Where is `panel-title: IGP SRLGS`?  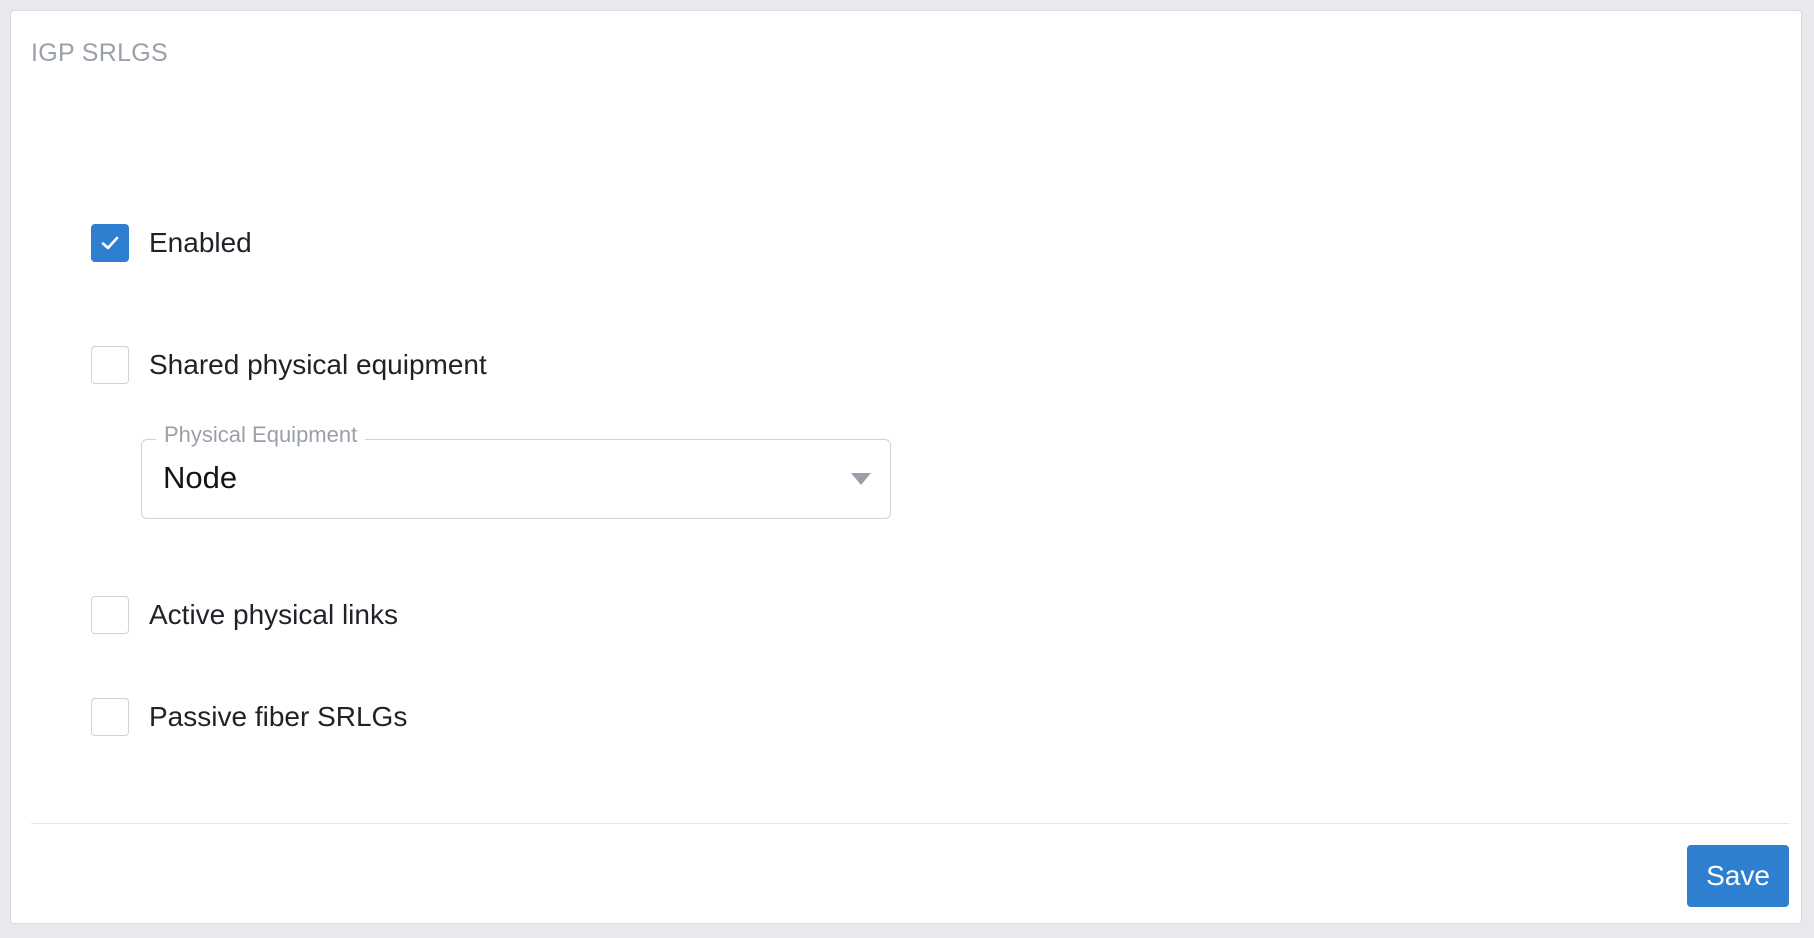
panel-title: IGP SRLGS is located at coordinates (100, 53).